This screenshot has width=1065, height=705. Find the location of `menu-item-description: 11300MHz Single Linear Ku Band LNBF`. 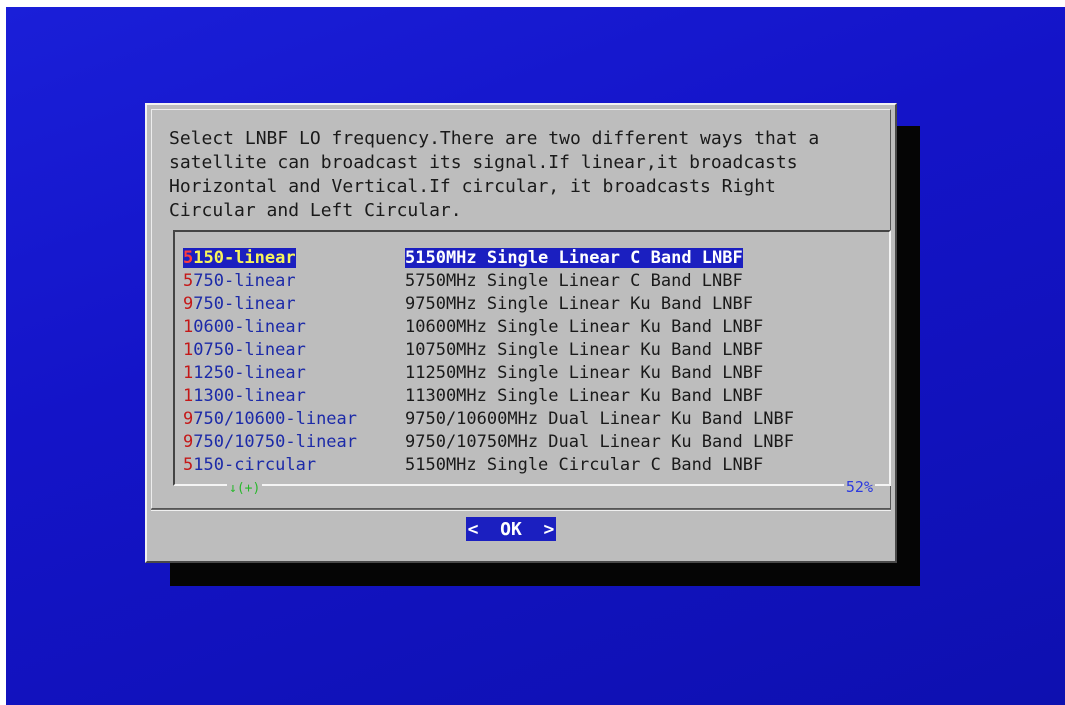

menu-item-description: 11300MHz Single Linear Ku Band LNBF is located at coordinates (584, 395).